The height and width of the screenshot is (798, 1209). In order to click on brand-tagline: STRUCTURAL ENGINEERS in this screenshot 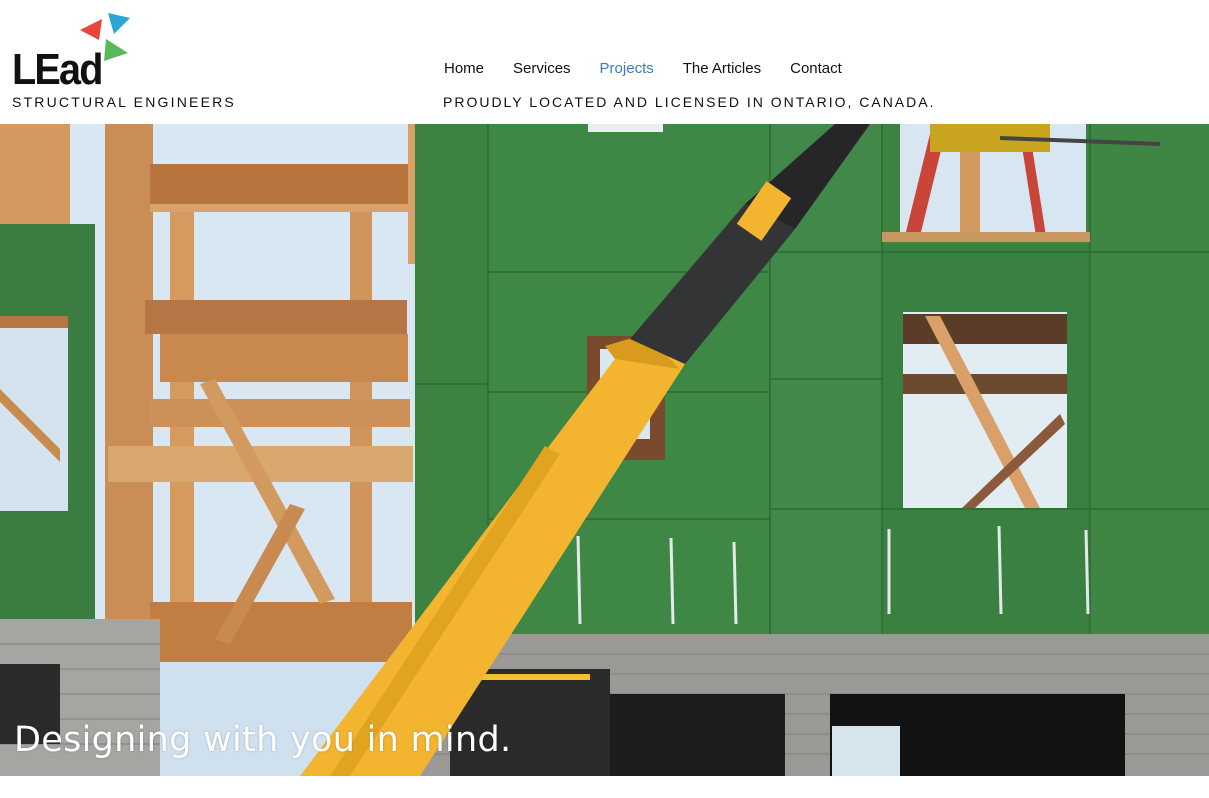, I will do `click(124, 102)`.